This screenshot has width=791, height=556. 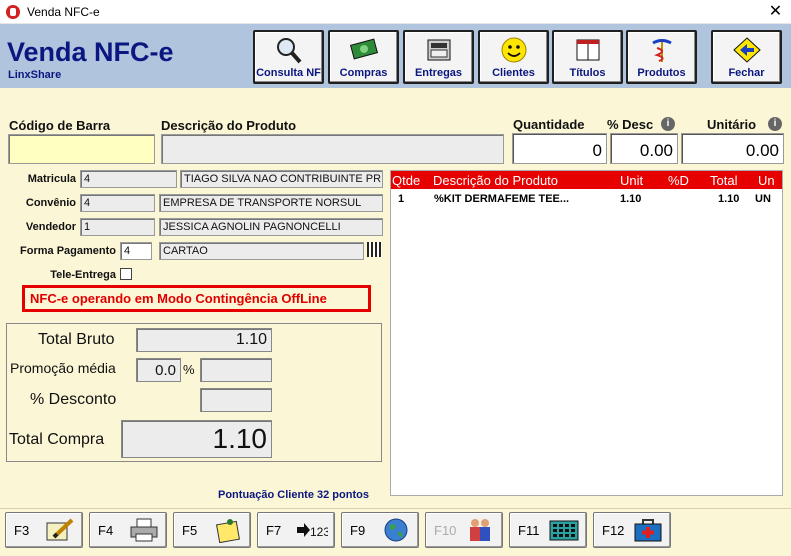 What do you see at coordinates (319, 532) in the screenshot?
I see `svg-text: 123` at bounding box center [319, 532].